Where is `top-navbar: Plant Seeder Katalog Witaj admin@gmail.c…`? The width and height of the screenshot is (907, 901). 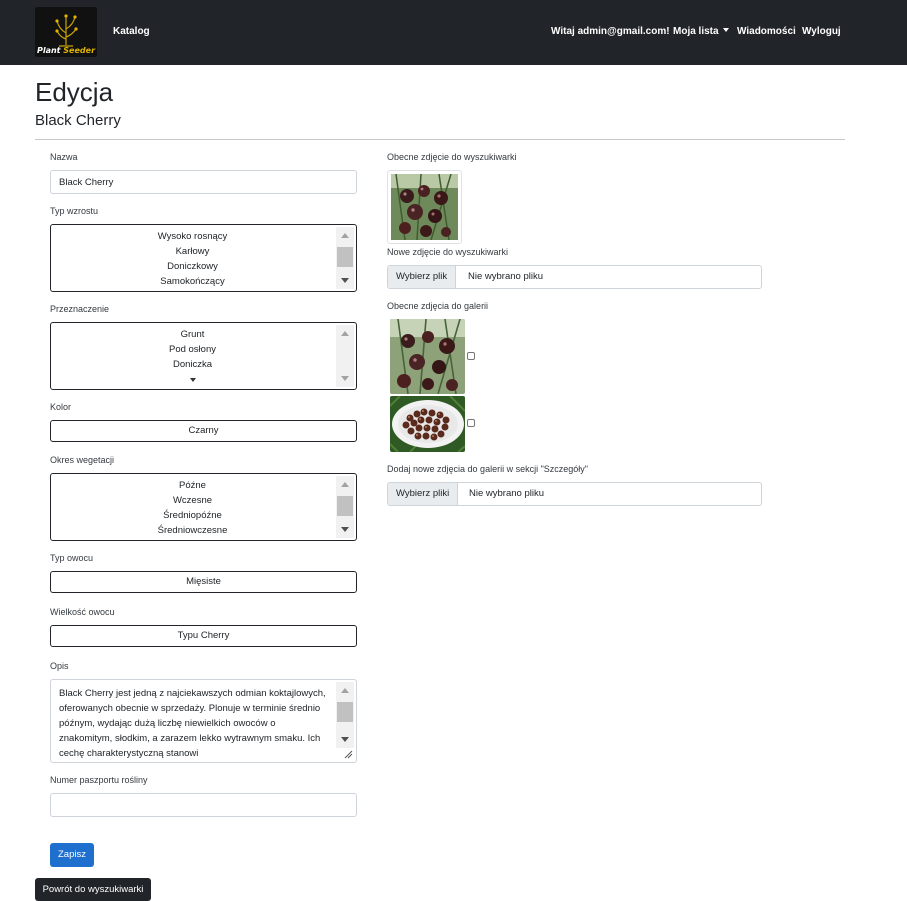
top-navbar: Plant Seeder Katalog Witaj admin@gmail.c… is located at coordinates (453, 32).